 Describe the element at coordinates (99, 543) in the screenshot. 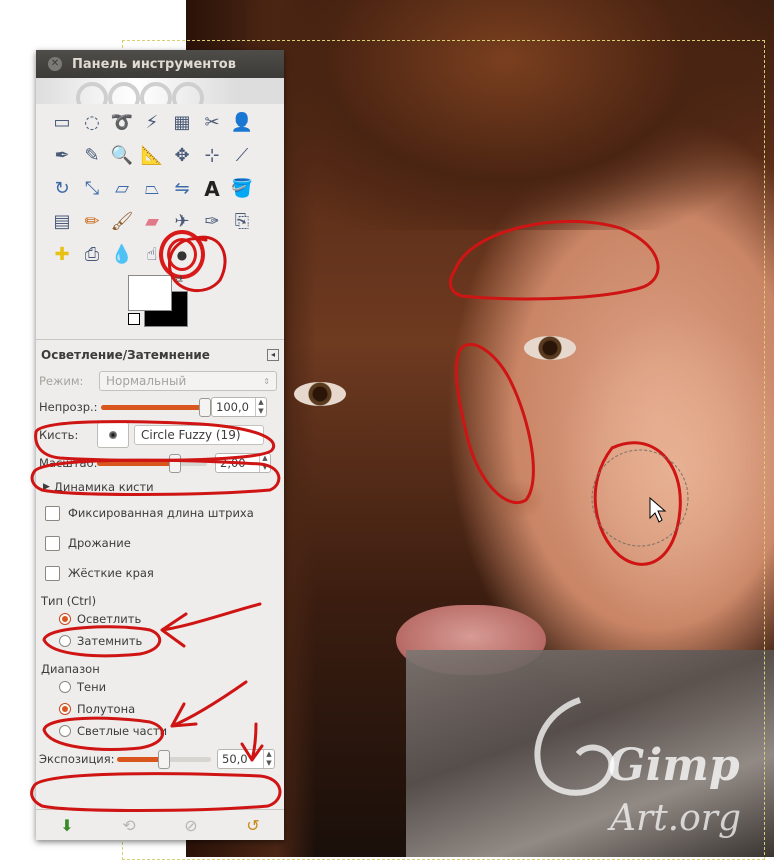

I see `jitter-label: Дрожание` at that location.